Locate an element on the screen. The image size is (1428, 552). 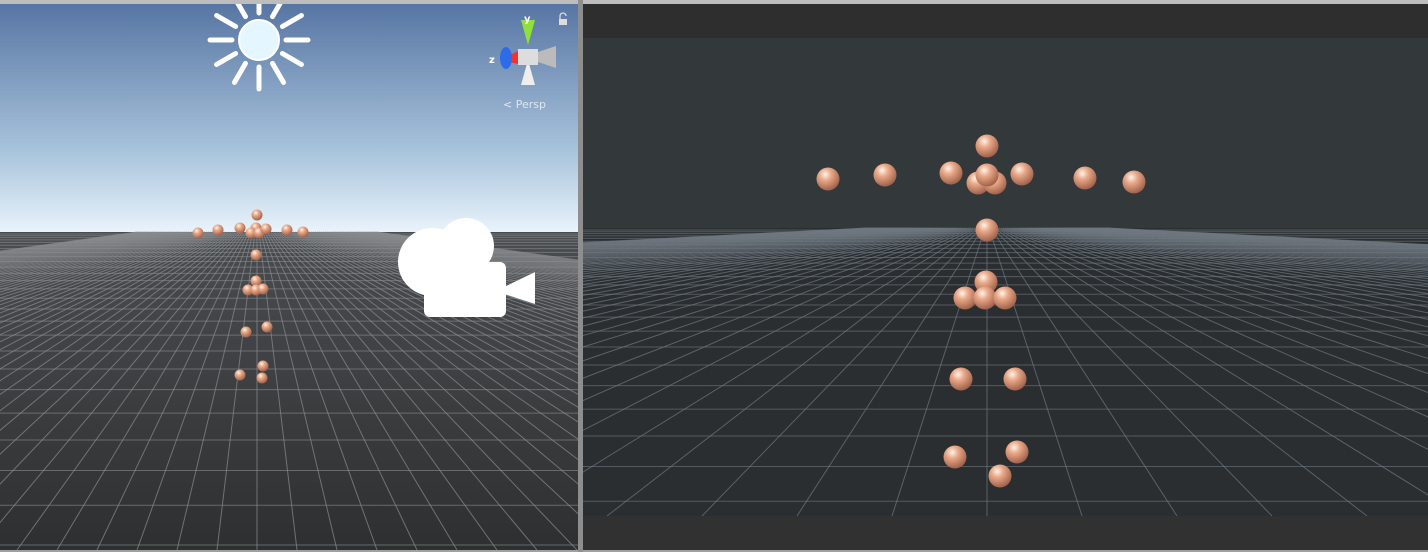
gizmo-z is located at coordinates (506, 58).